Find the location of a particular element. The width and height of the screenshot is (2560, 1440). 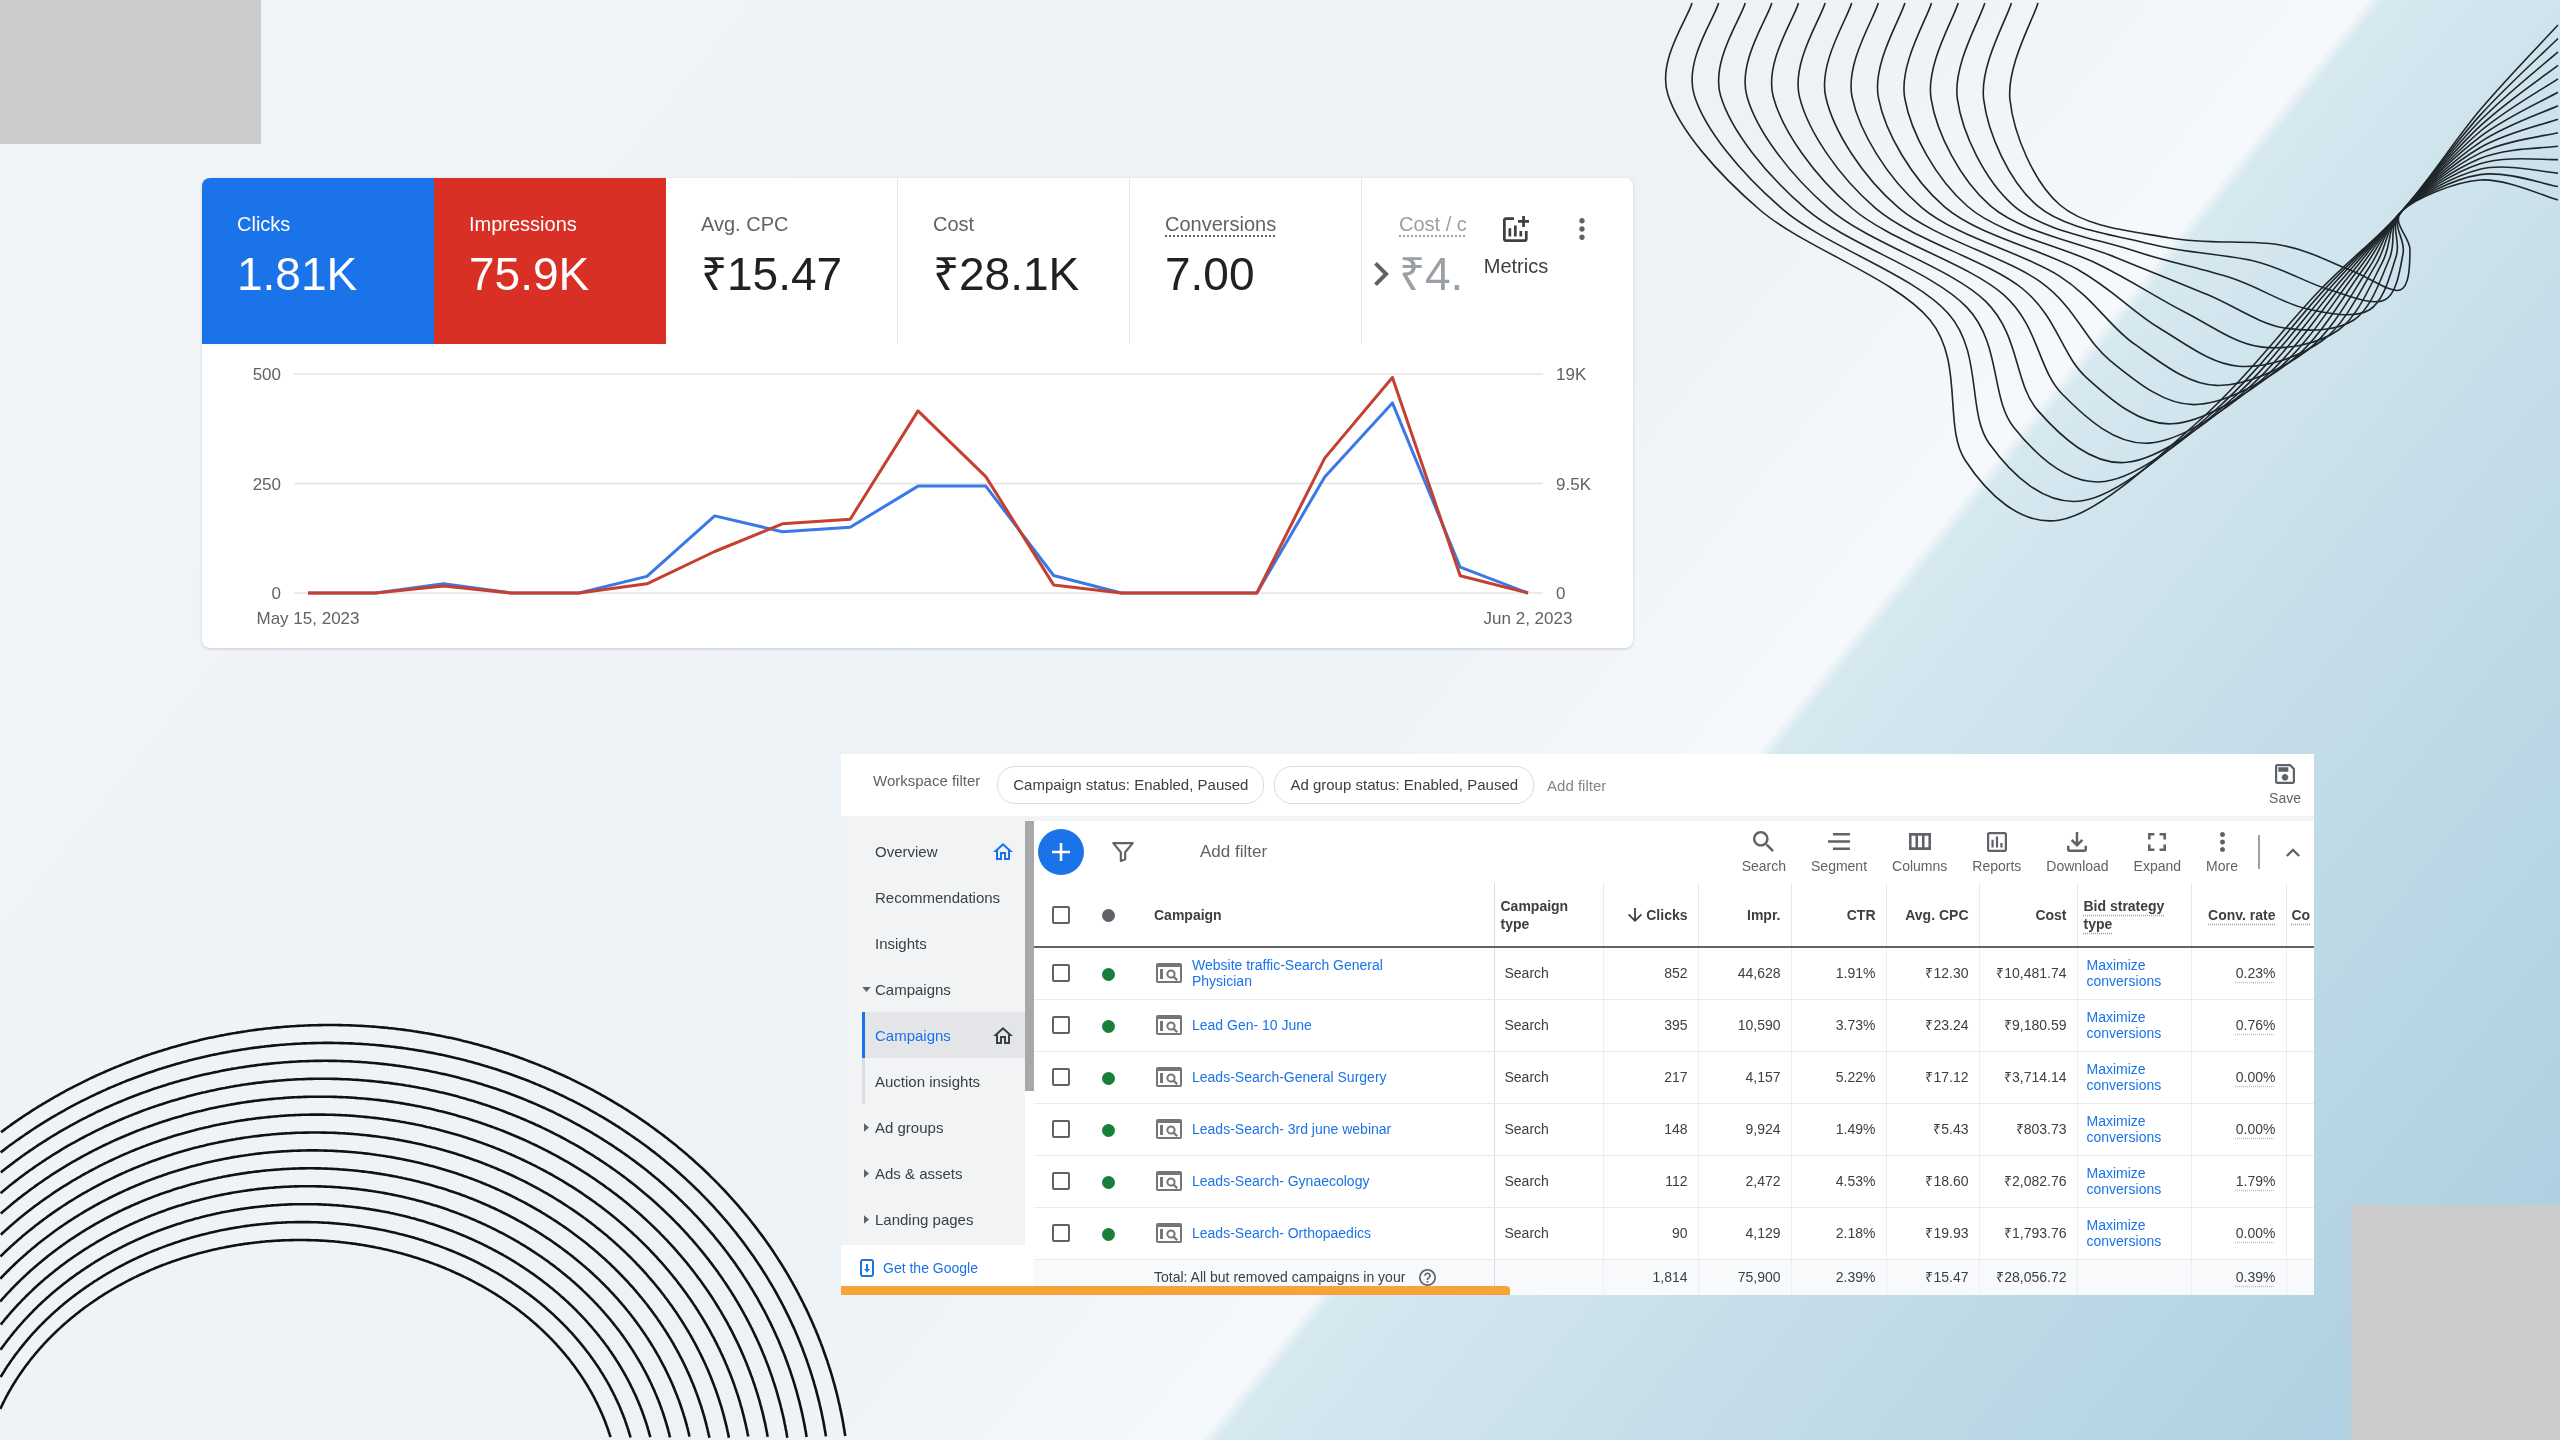

expand-button: Expand is located at coordinates (2157, 852).